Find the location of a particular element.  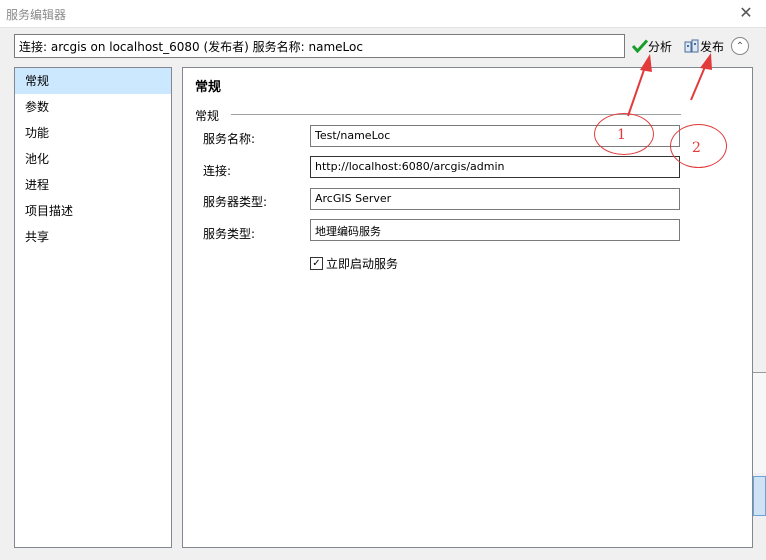

annotation-number-1: 1 is located at coordinates (621, 135).